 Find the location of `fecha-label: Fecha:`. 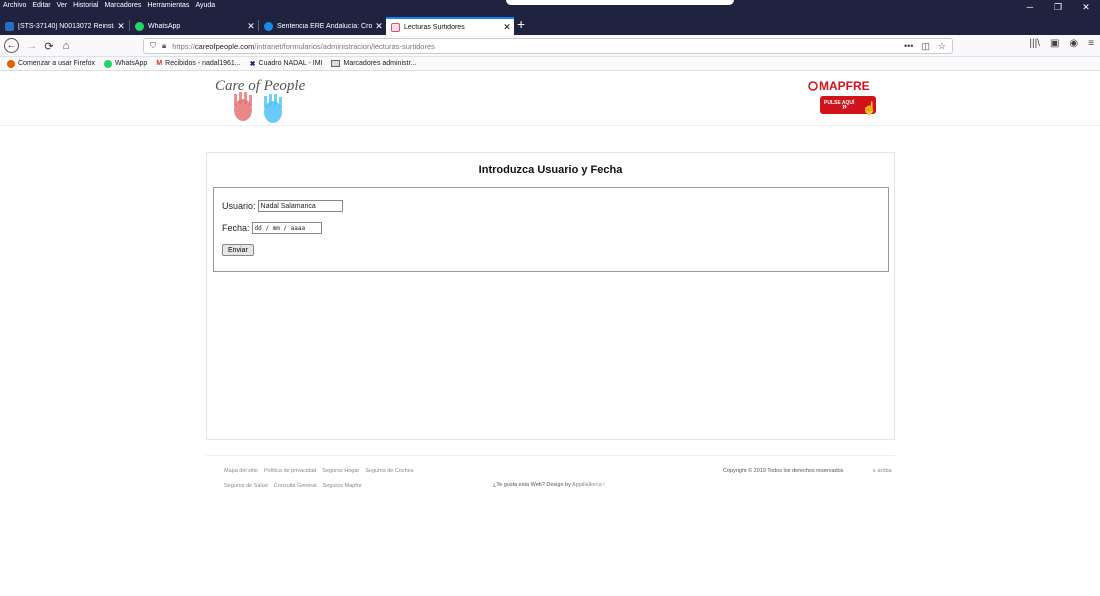

fecha-label: Fecha: is located at coordinates (236, 228).